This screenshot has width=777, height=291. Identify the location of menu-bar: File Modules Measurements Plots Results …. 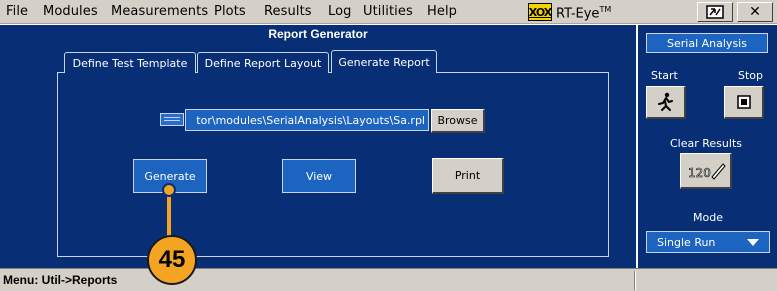
(388, 12).